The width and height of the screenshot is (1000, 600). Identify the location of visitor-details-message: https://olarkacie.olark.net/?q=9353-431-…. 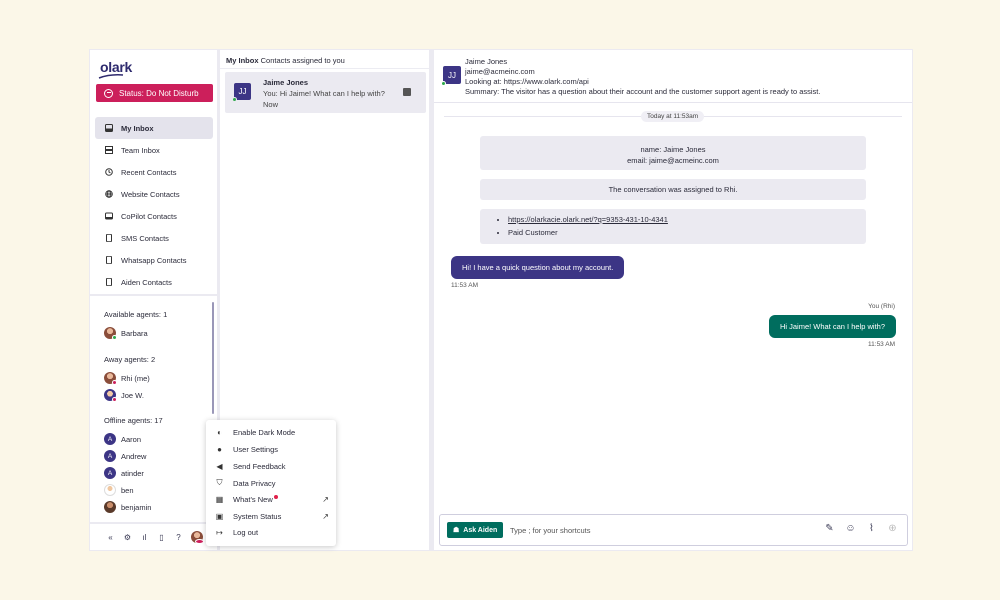
(673, 226).